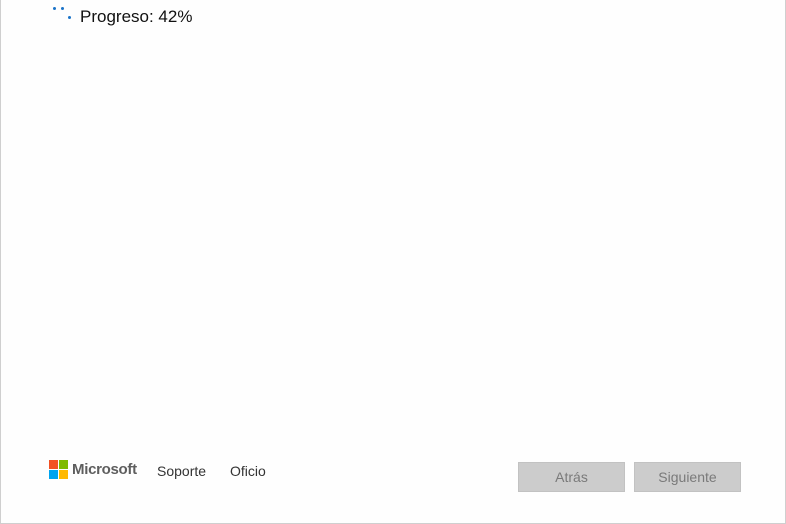  I want to click on back-button: Atrás, so click(571, 477).